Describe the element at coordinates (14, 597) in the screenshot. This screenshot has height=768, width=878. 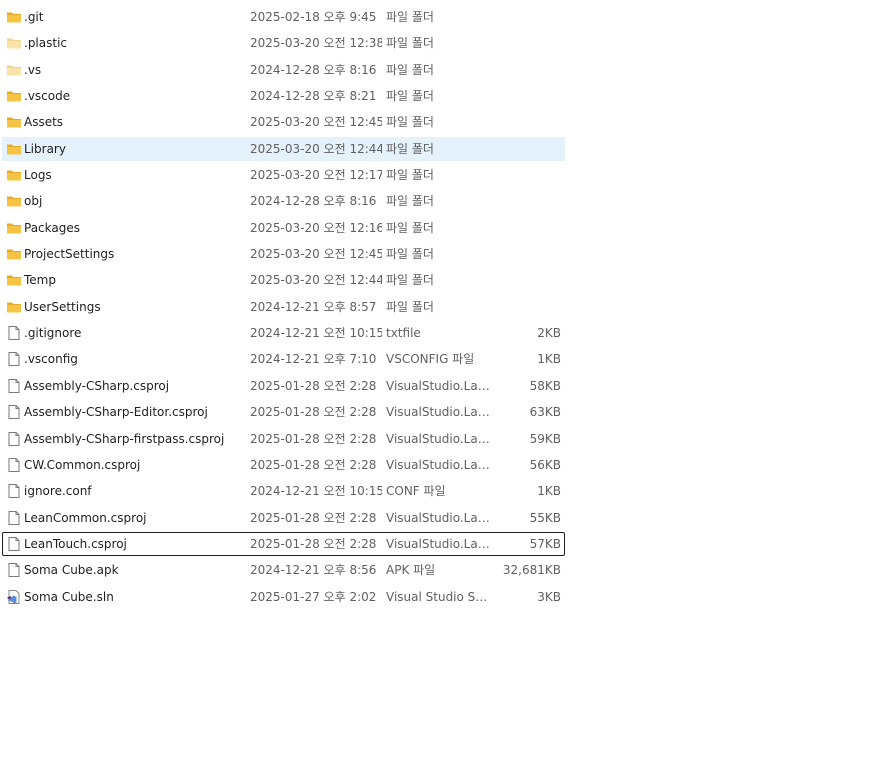
I see `visual-studio-solution-icon` at that location.